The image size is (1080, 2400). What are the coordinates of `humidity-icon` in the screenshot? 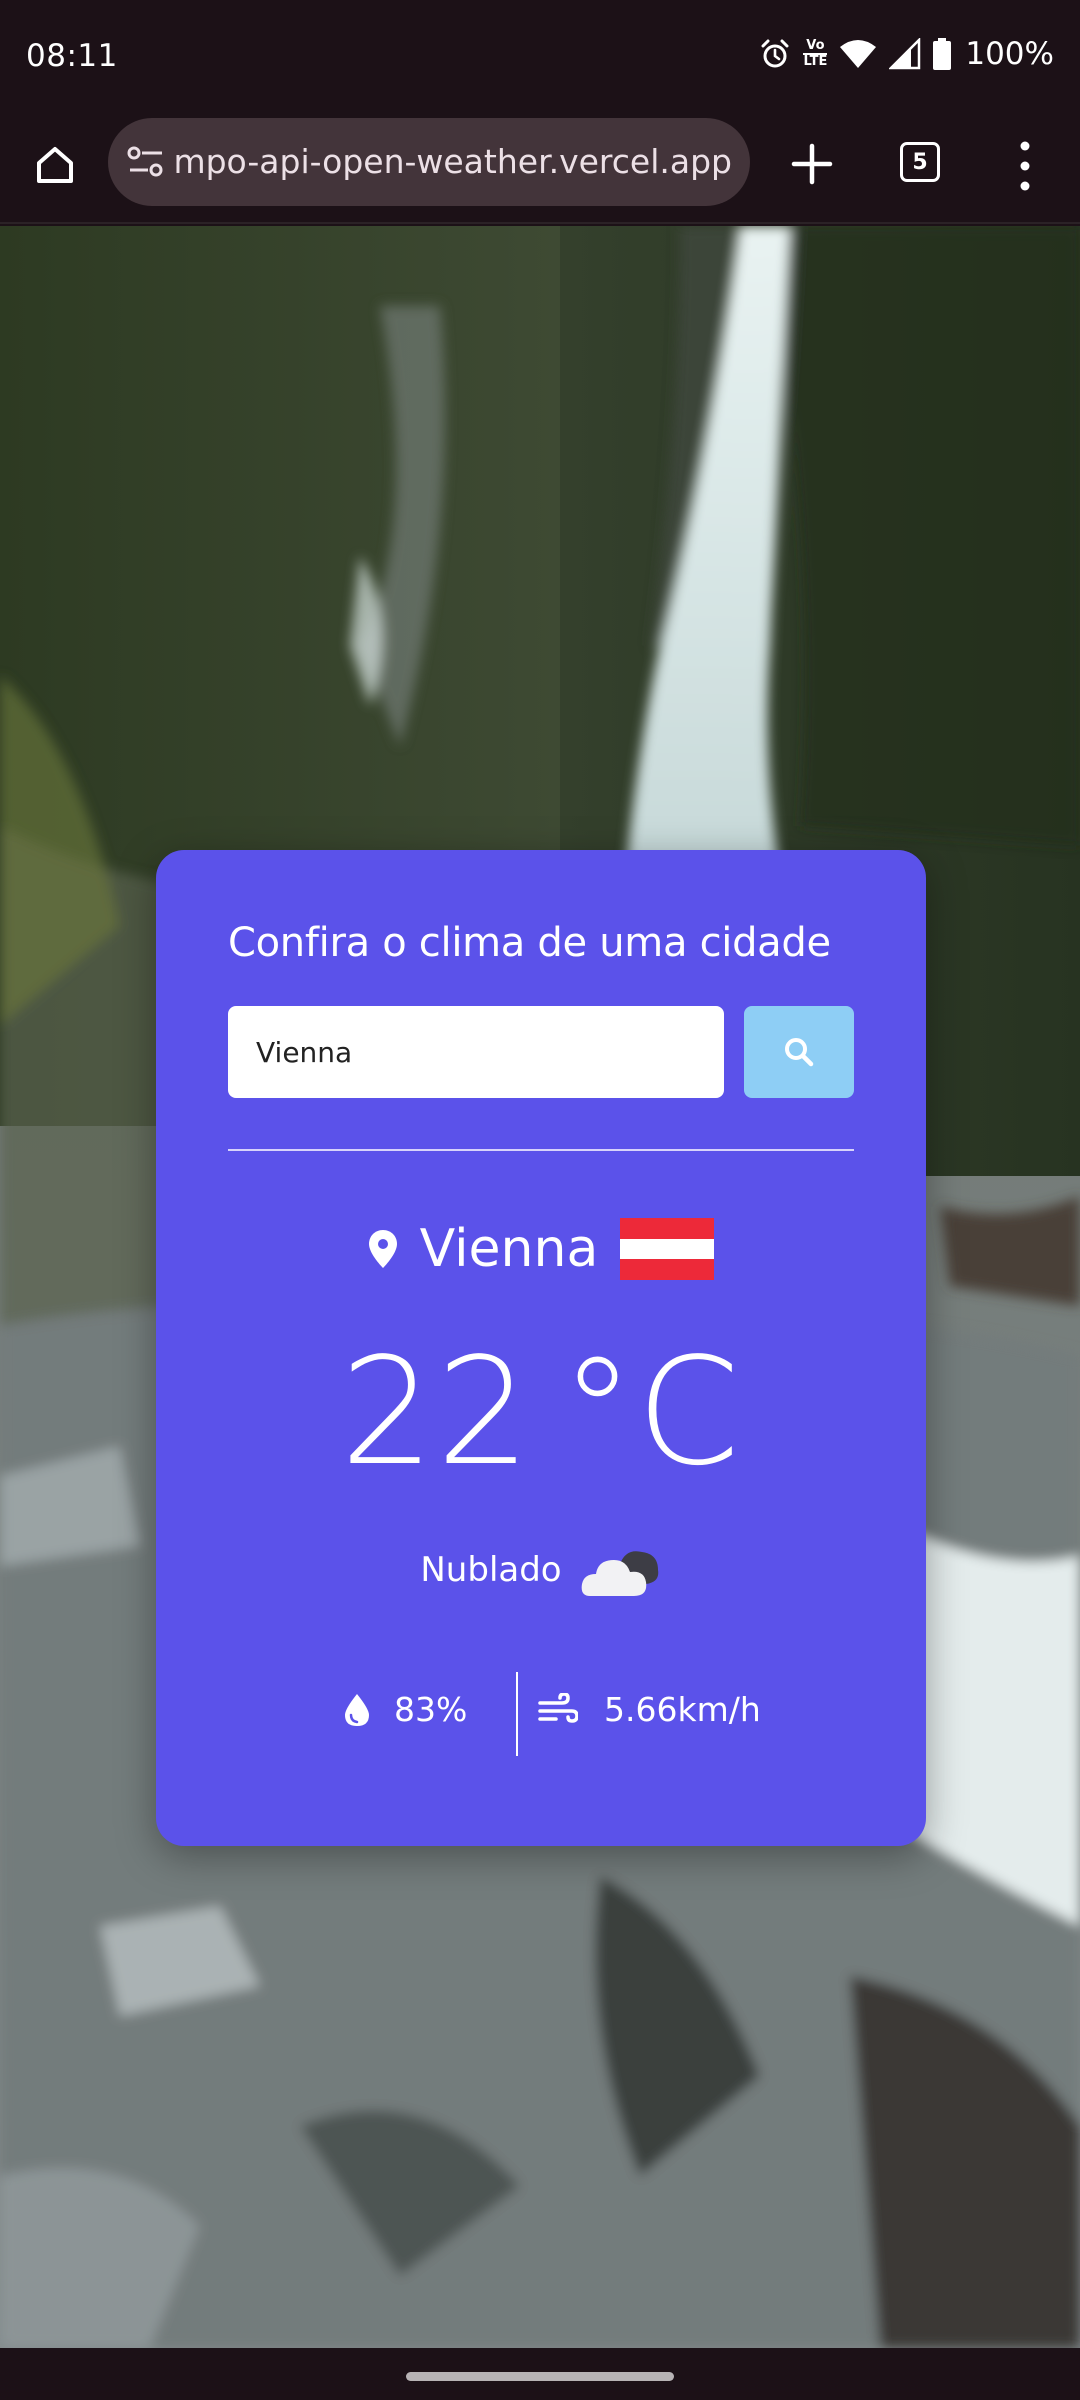 It's located at (357, 1709).